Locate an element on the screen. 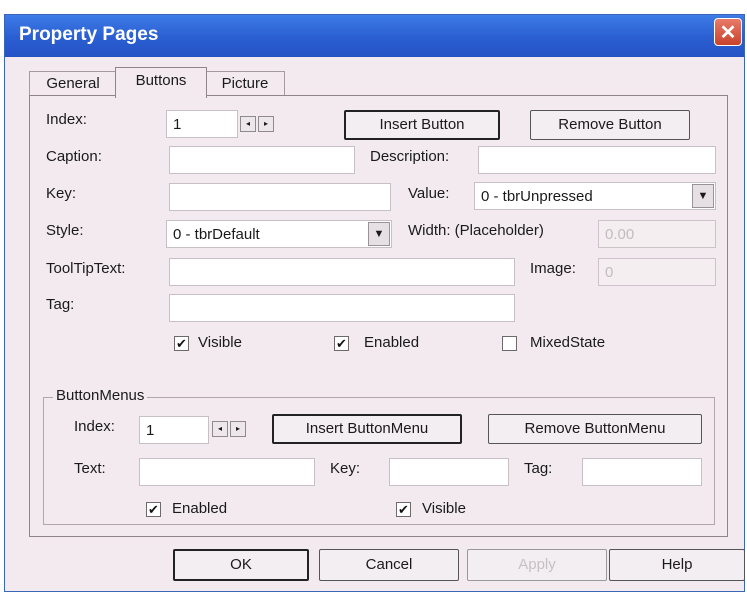 The width and height of the screenshot is (747, 592). close-button: ✕ is located at coordinates (728, 32).